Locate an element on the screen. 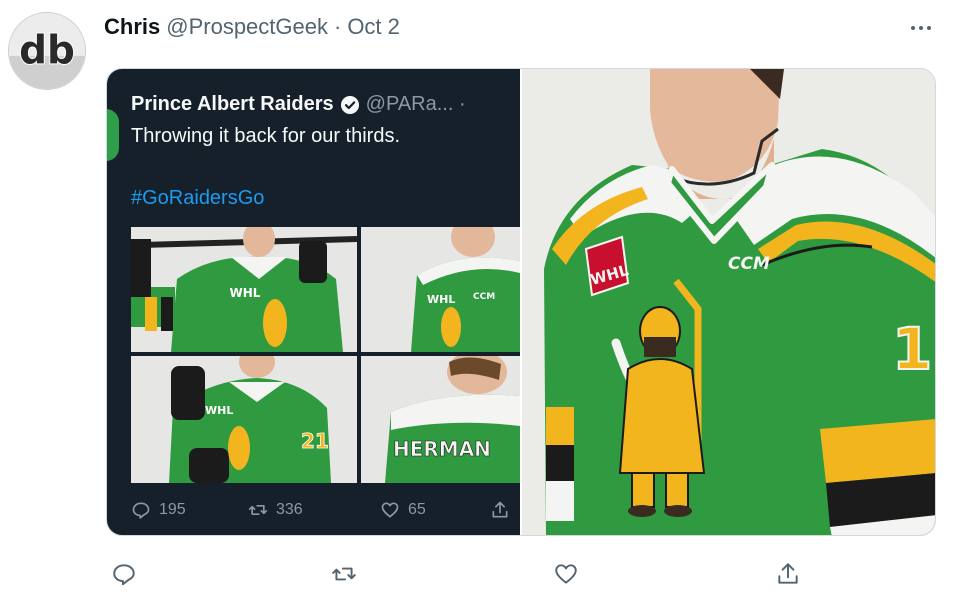 The width and height of the screenshot is (960, 600). avatar: db is located at coordinates (47, 51).